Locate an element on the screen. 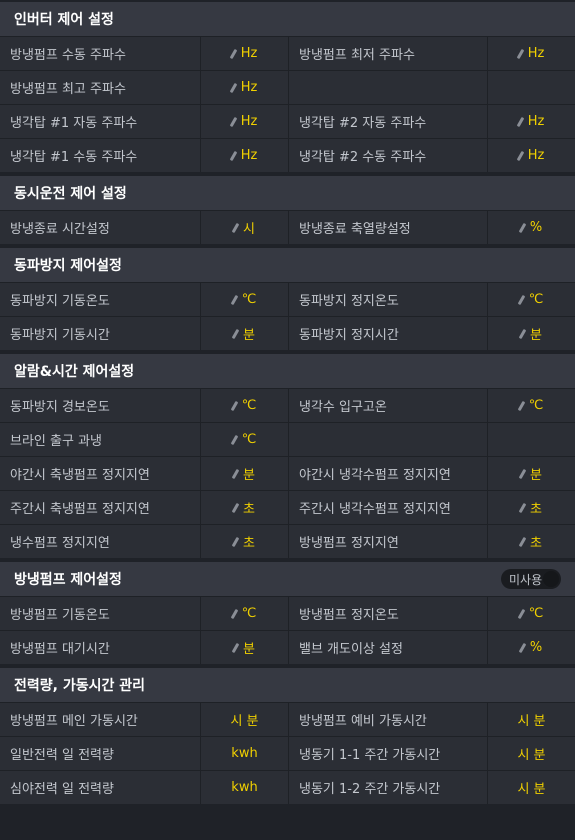 This screenshot has height=840, width=575. setting-row: 방냉종료 시간설정 시 방냉종료 축열량설정% is located at coordinates (287, 227).